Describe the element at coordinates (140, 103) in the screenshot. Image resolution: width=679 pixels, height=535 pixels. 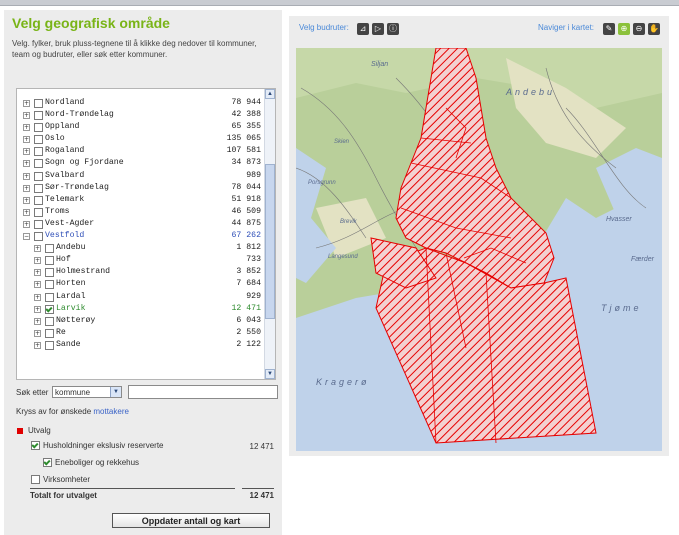
I see `tree-row: + Nordland 78 944` at that location.